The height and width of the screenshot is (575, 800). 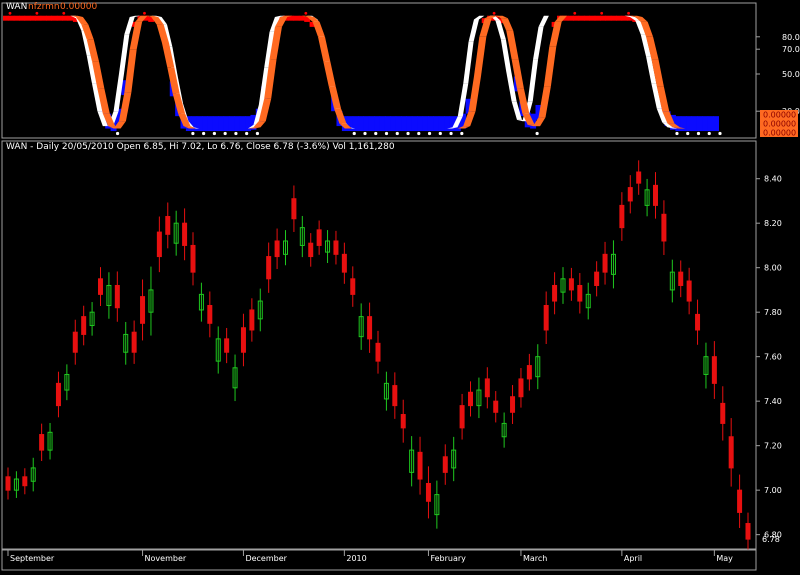 I want to click on price-tick-label: 8.20, so click(x=773, y=223).